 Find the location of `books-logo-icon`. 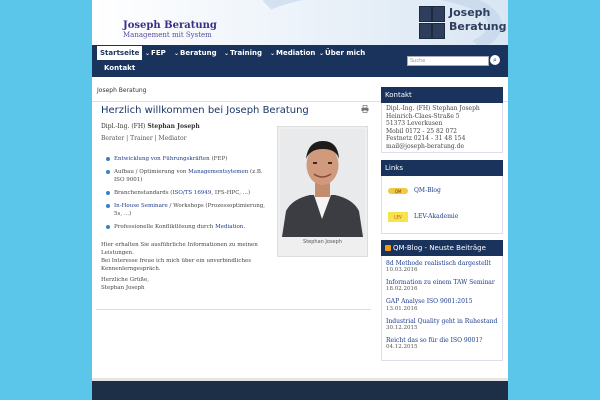

books-logo-icon is located at coordinates (432, 22).